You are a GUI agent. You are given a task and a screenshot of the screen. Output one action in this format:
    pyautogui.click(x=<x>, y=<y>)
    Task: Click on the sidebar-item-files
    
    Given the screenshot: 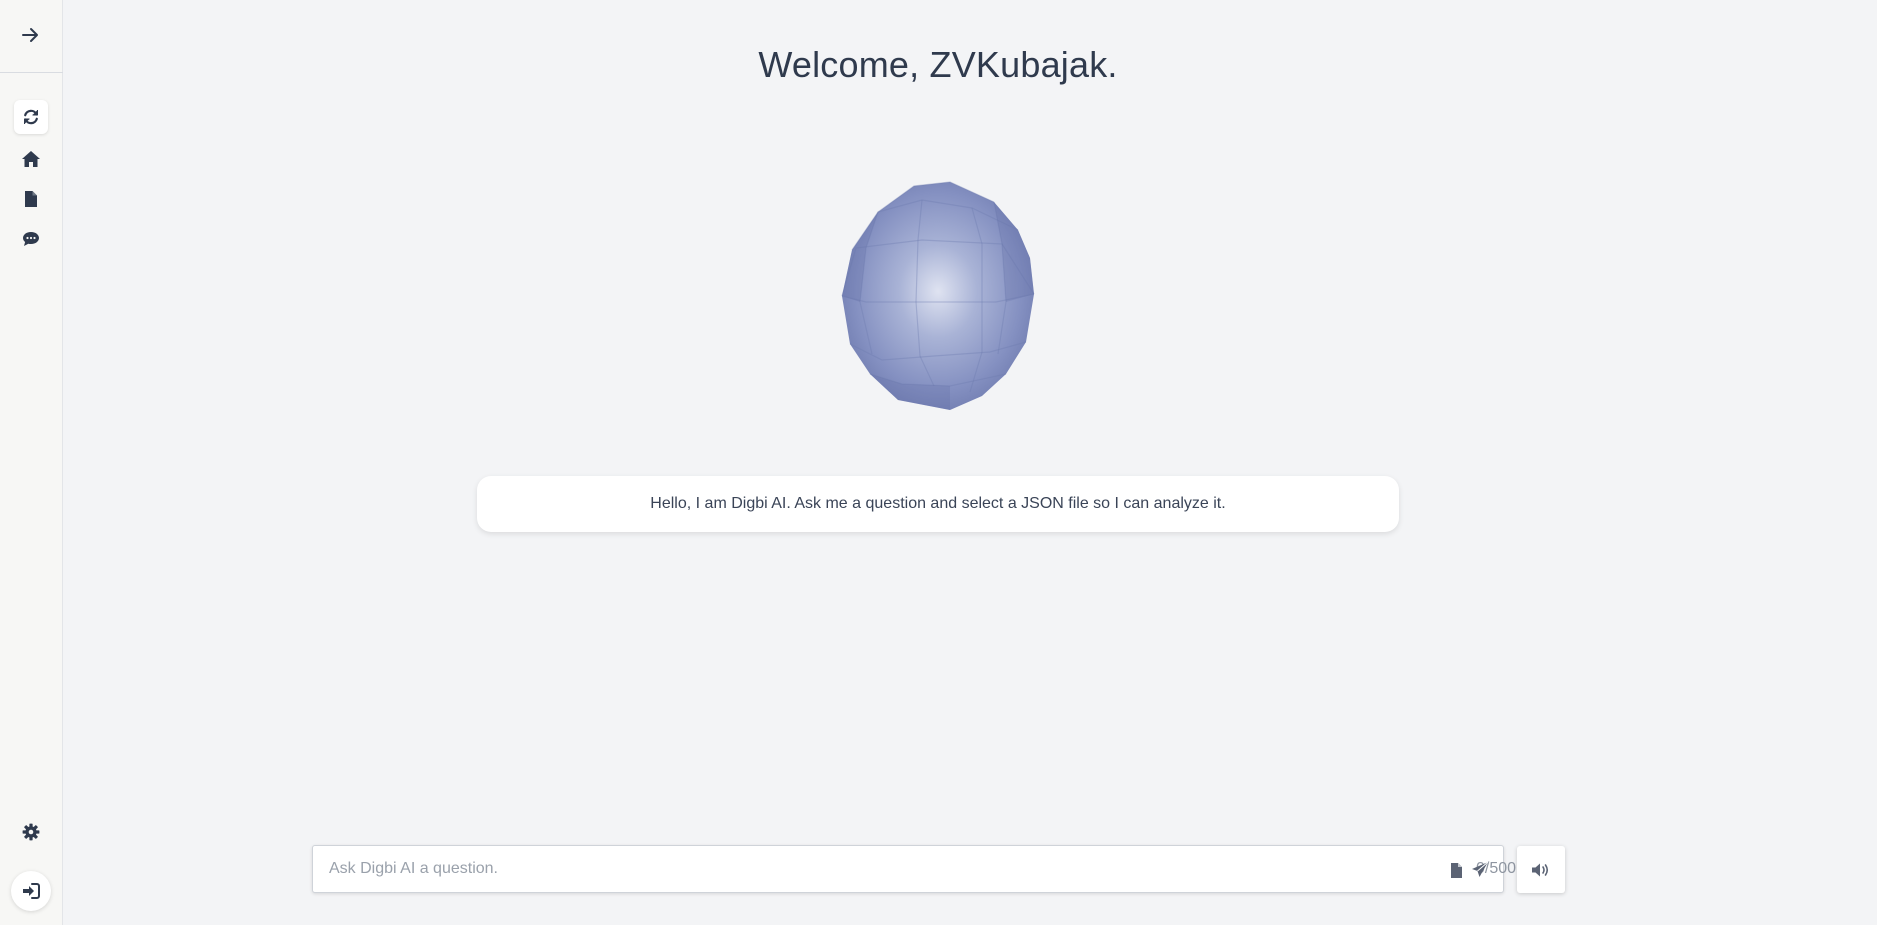 What is the action you would take?
    pyautogui.click(x=31, y=199)
    